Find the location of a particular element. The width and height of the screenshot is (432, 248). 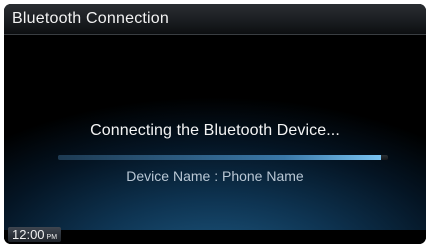

connection-progress-bar is located at coordinates (223, 157).